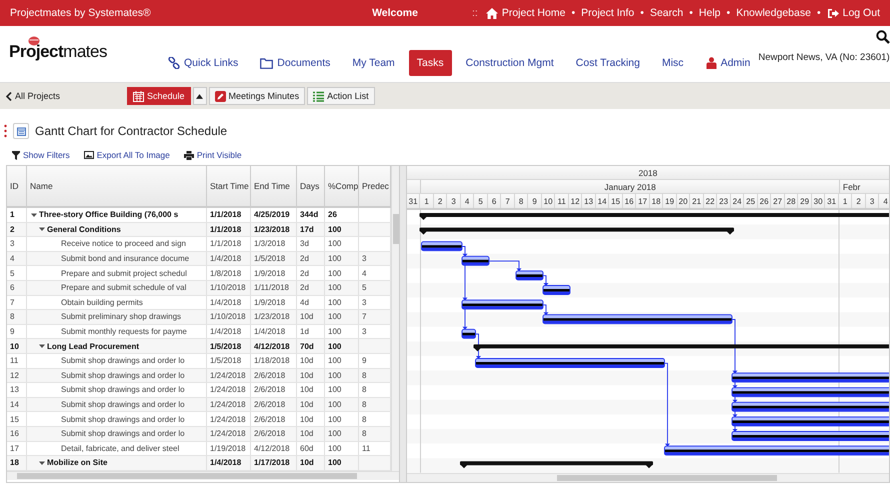 The image size is (890, 500). I want to click on splitter-handle, so click(403, 324).